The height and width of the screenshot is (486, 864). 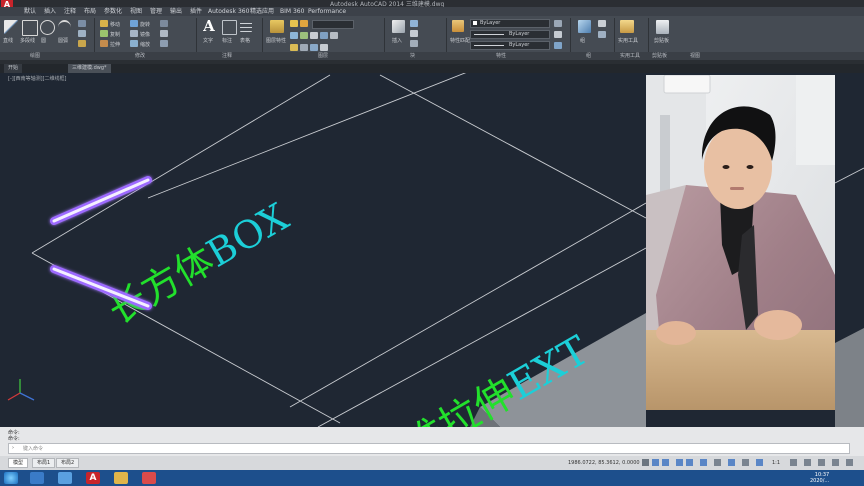 What do you see at coordinates (145, 44) in the screenshot?
I see `scale-button: 缩放` at bounding box center [145, 44].